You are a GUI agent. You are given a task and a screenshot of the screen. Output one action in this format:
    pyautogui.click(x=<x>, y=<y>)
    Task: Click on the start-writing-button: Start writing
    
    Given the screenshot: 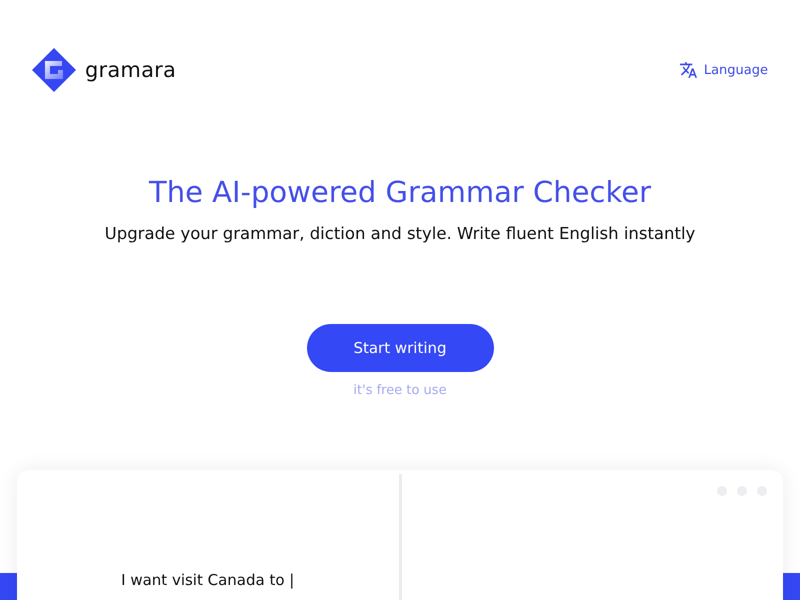 What is the action you would take?
    pyautogui.click(x=400, y=348)
    